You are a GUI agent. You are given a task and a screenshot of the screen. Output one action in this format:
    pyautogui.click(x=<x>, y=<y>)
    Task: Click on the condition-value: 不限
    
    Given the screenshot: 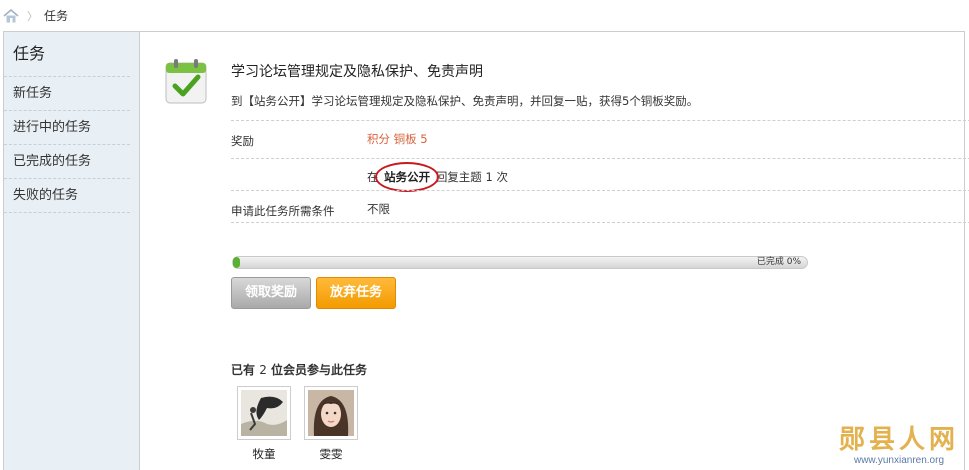 What is the action you would take?
    pyautogui.click(x=378, y=209)
    